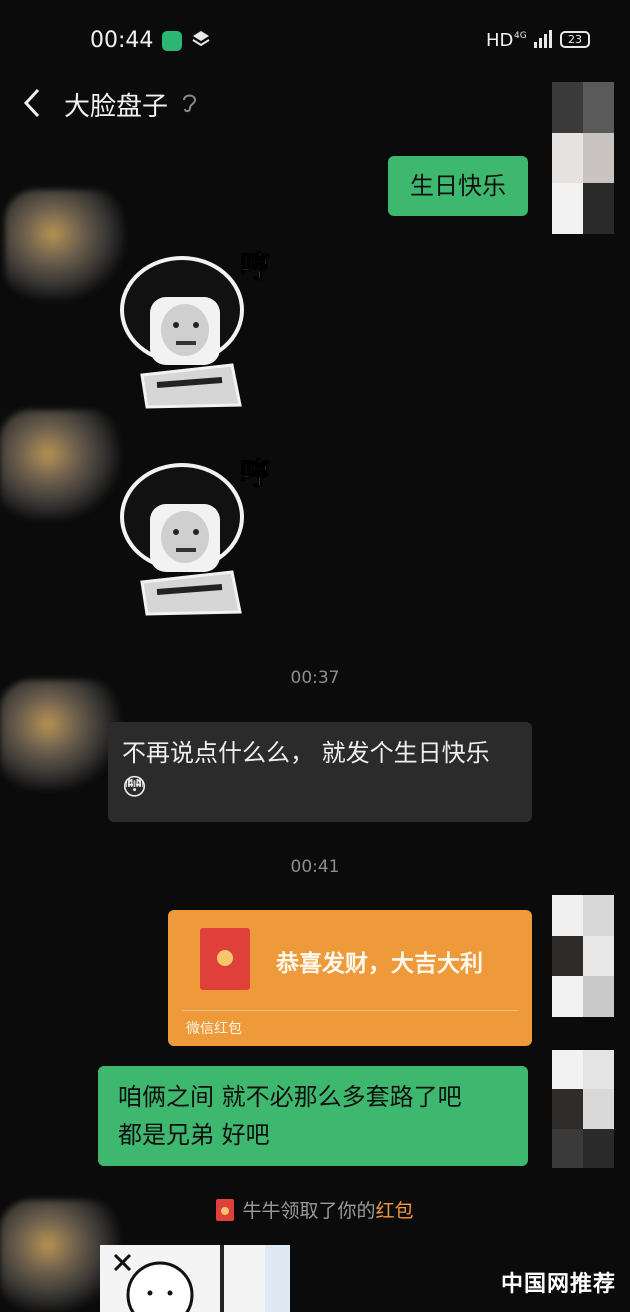 This screenshot has width=630, height=1312. What do you see at coordinates (194, 1135) in the screenshot?
I see `message-text: 都是兄弟 好吧` at bounding box center [194, 1135].